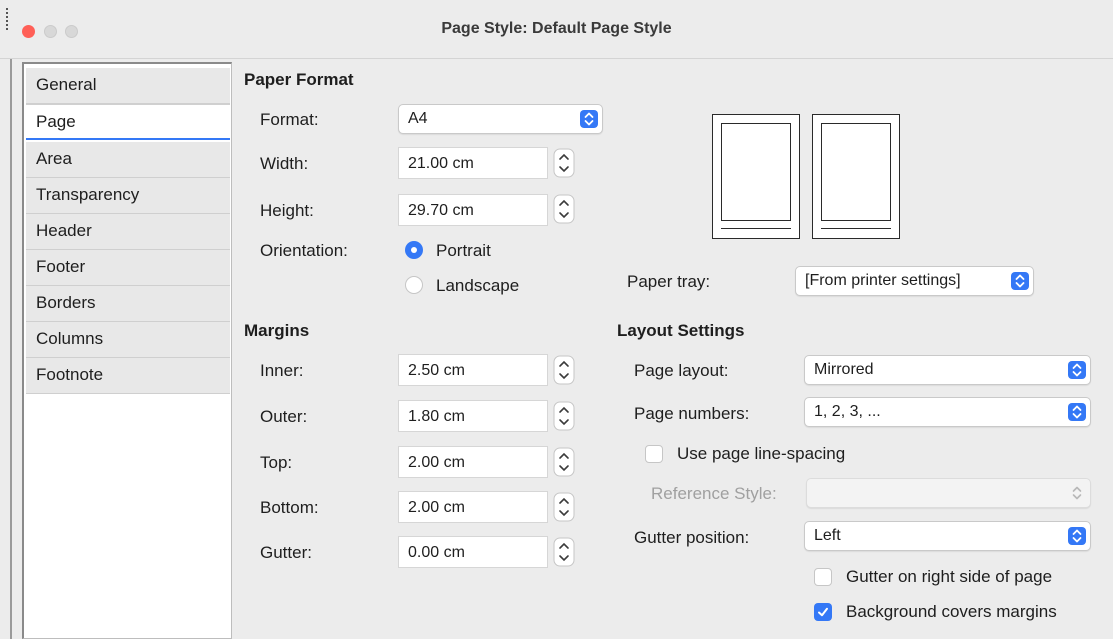 The height and width of the screenshot is (639, 1113). What do you see at coordinates (128, 232) in the screenshot?
I see `tab-header: Header` at bounding box center [128, 232].